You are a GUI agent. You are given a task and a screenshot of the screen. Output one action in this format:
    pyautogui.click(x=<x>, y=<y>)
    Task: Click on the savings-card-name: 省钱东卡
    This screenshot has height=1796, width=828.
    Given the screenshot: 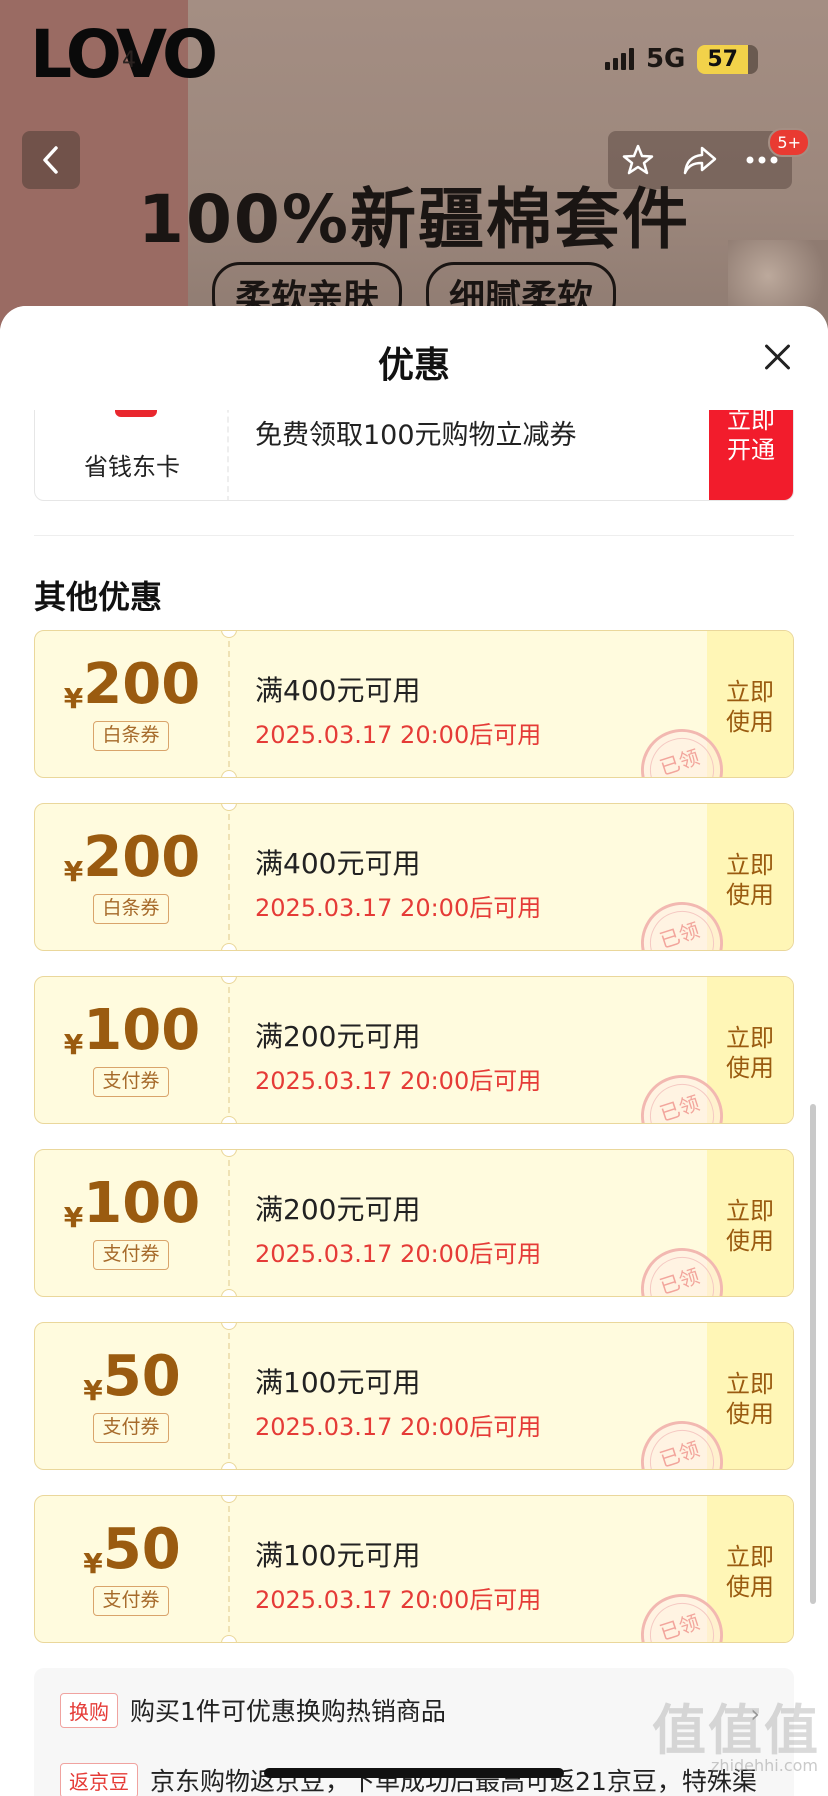 What is the action you would take?
    pyautogui.click(x=132, y=467)
    